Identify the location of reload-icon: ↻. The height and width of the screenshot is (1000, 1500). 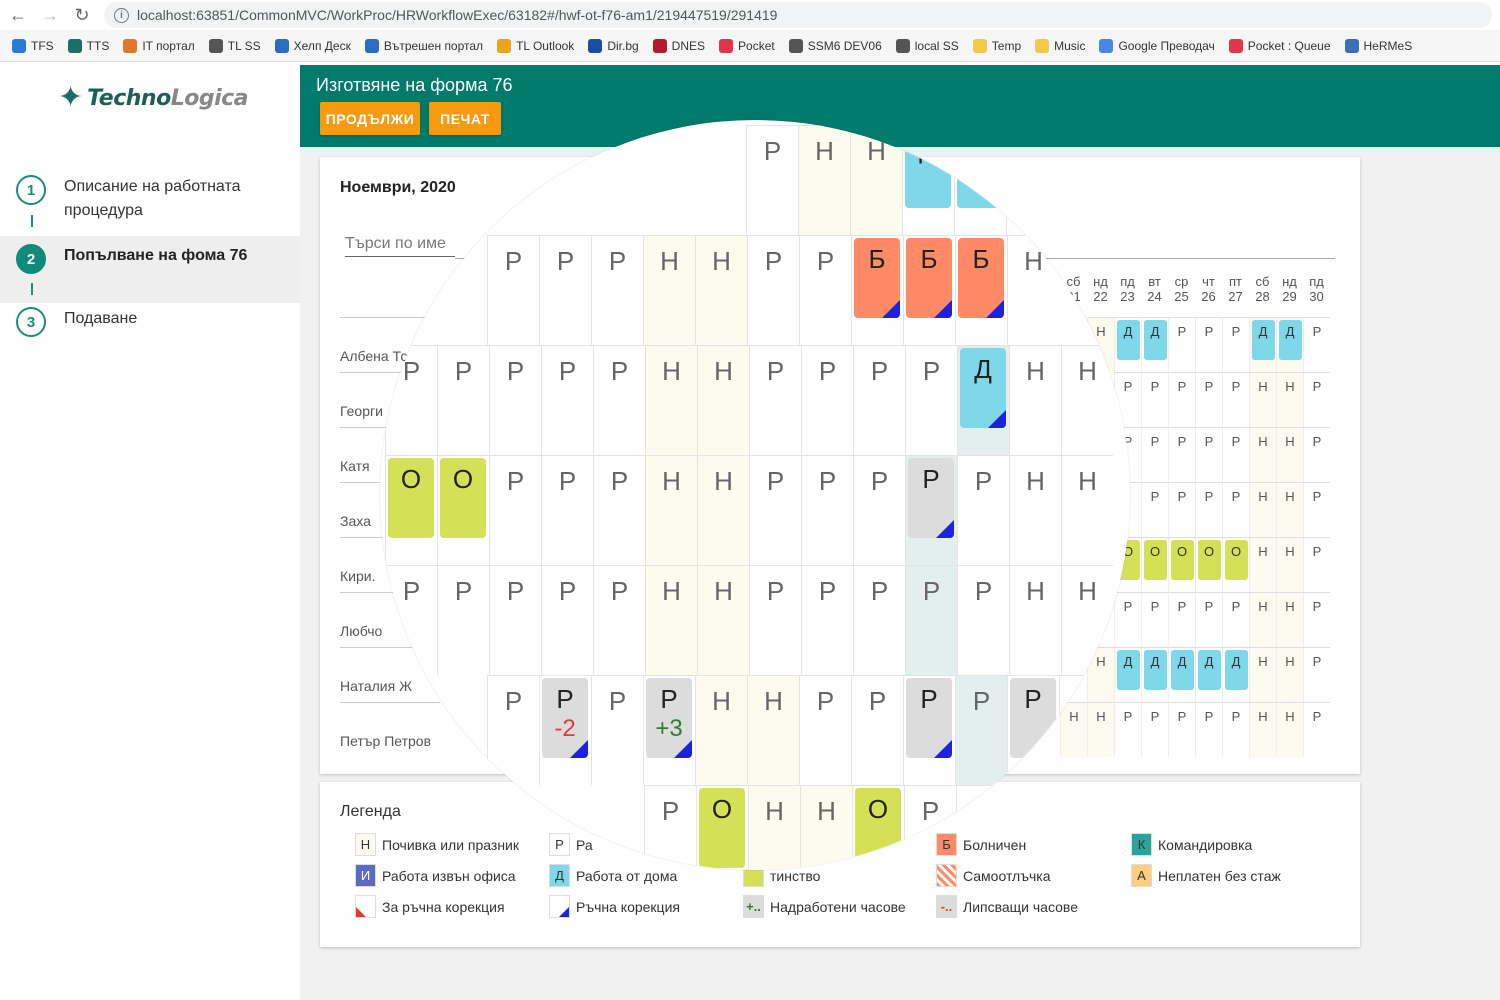
(82, 15).